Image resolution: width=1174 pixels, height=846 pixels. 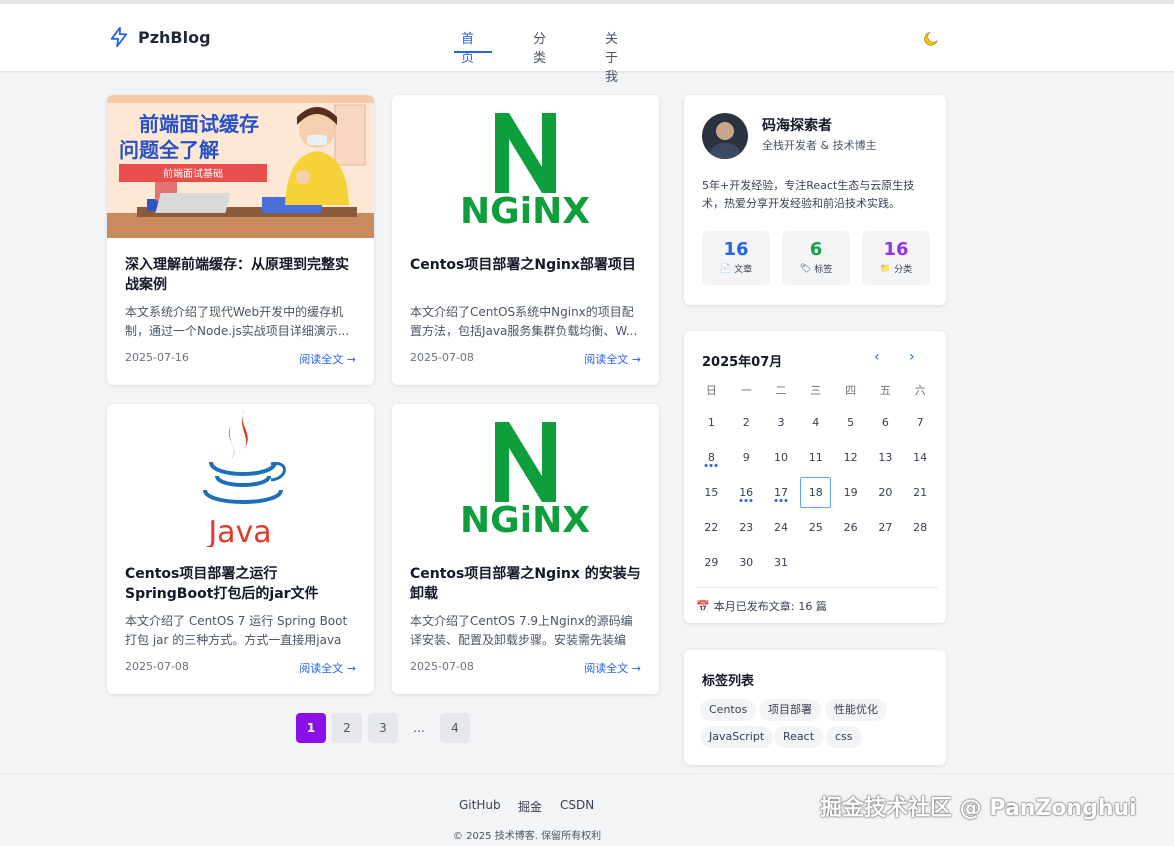 What do you see at coordinates (711, 492) in the screenshot?
I see `calendar-day: 15` at bounding box center [711, 492].